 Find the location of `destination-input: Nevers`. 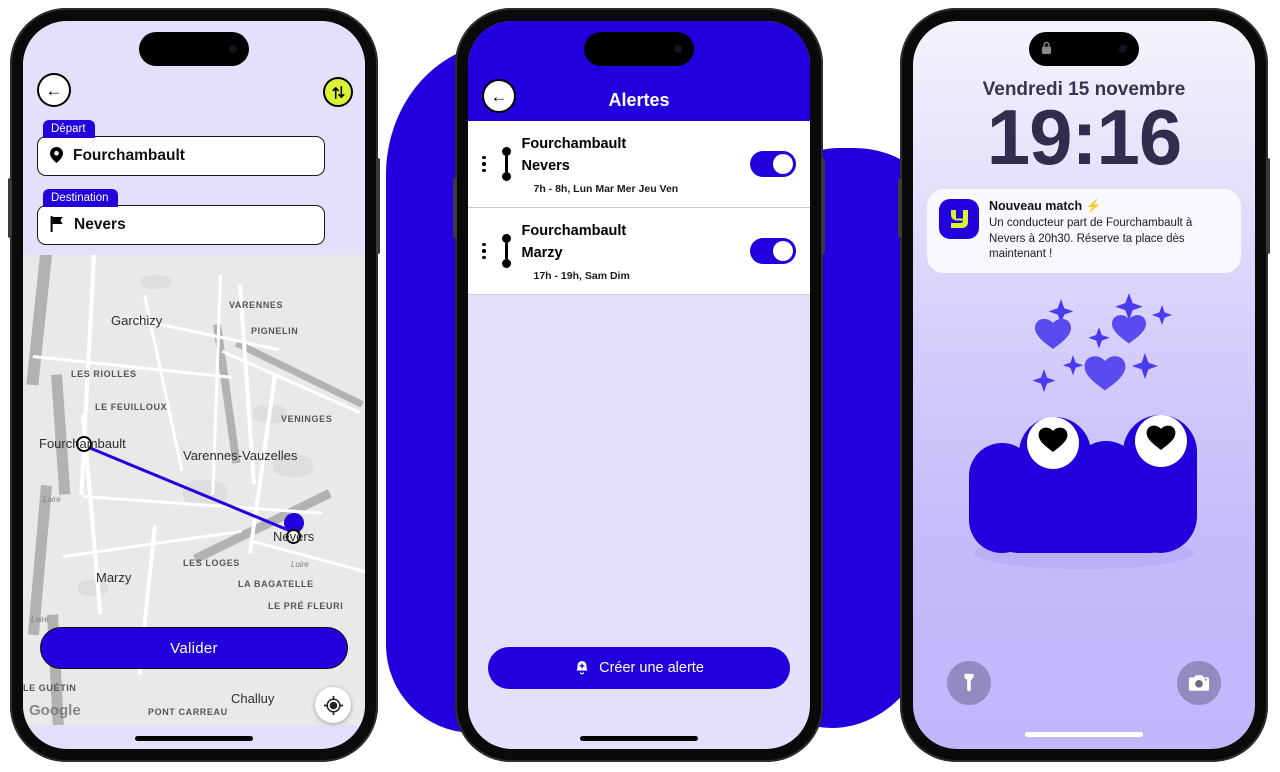

destination-input: Nevers is located at coordinates (181, 225).